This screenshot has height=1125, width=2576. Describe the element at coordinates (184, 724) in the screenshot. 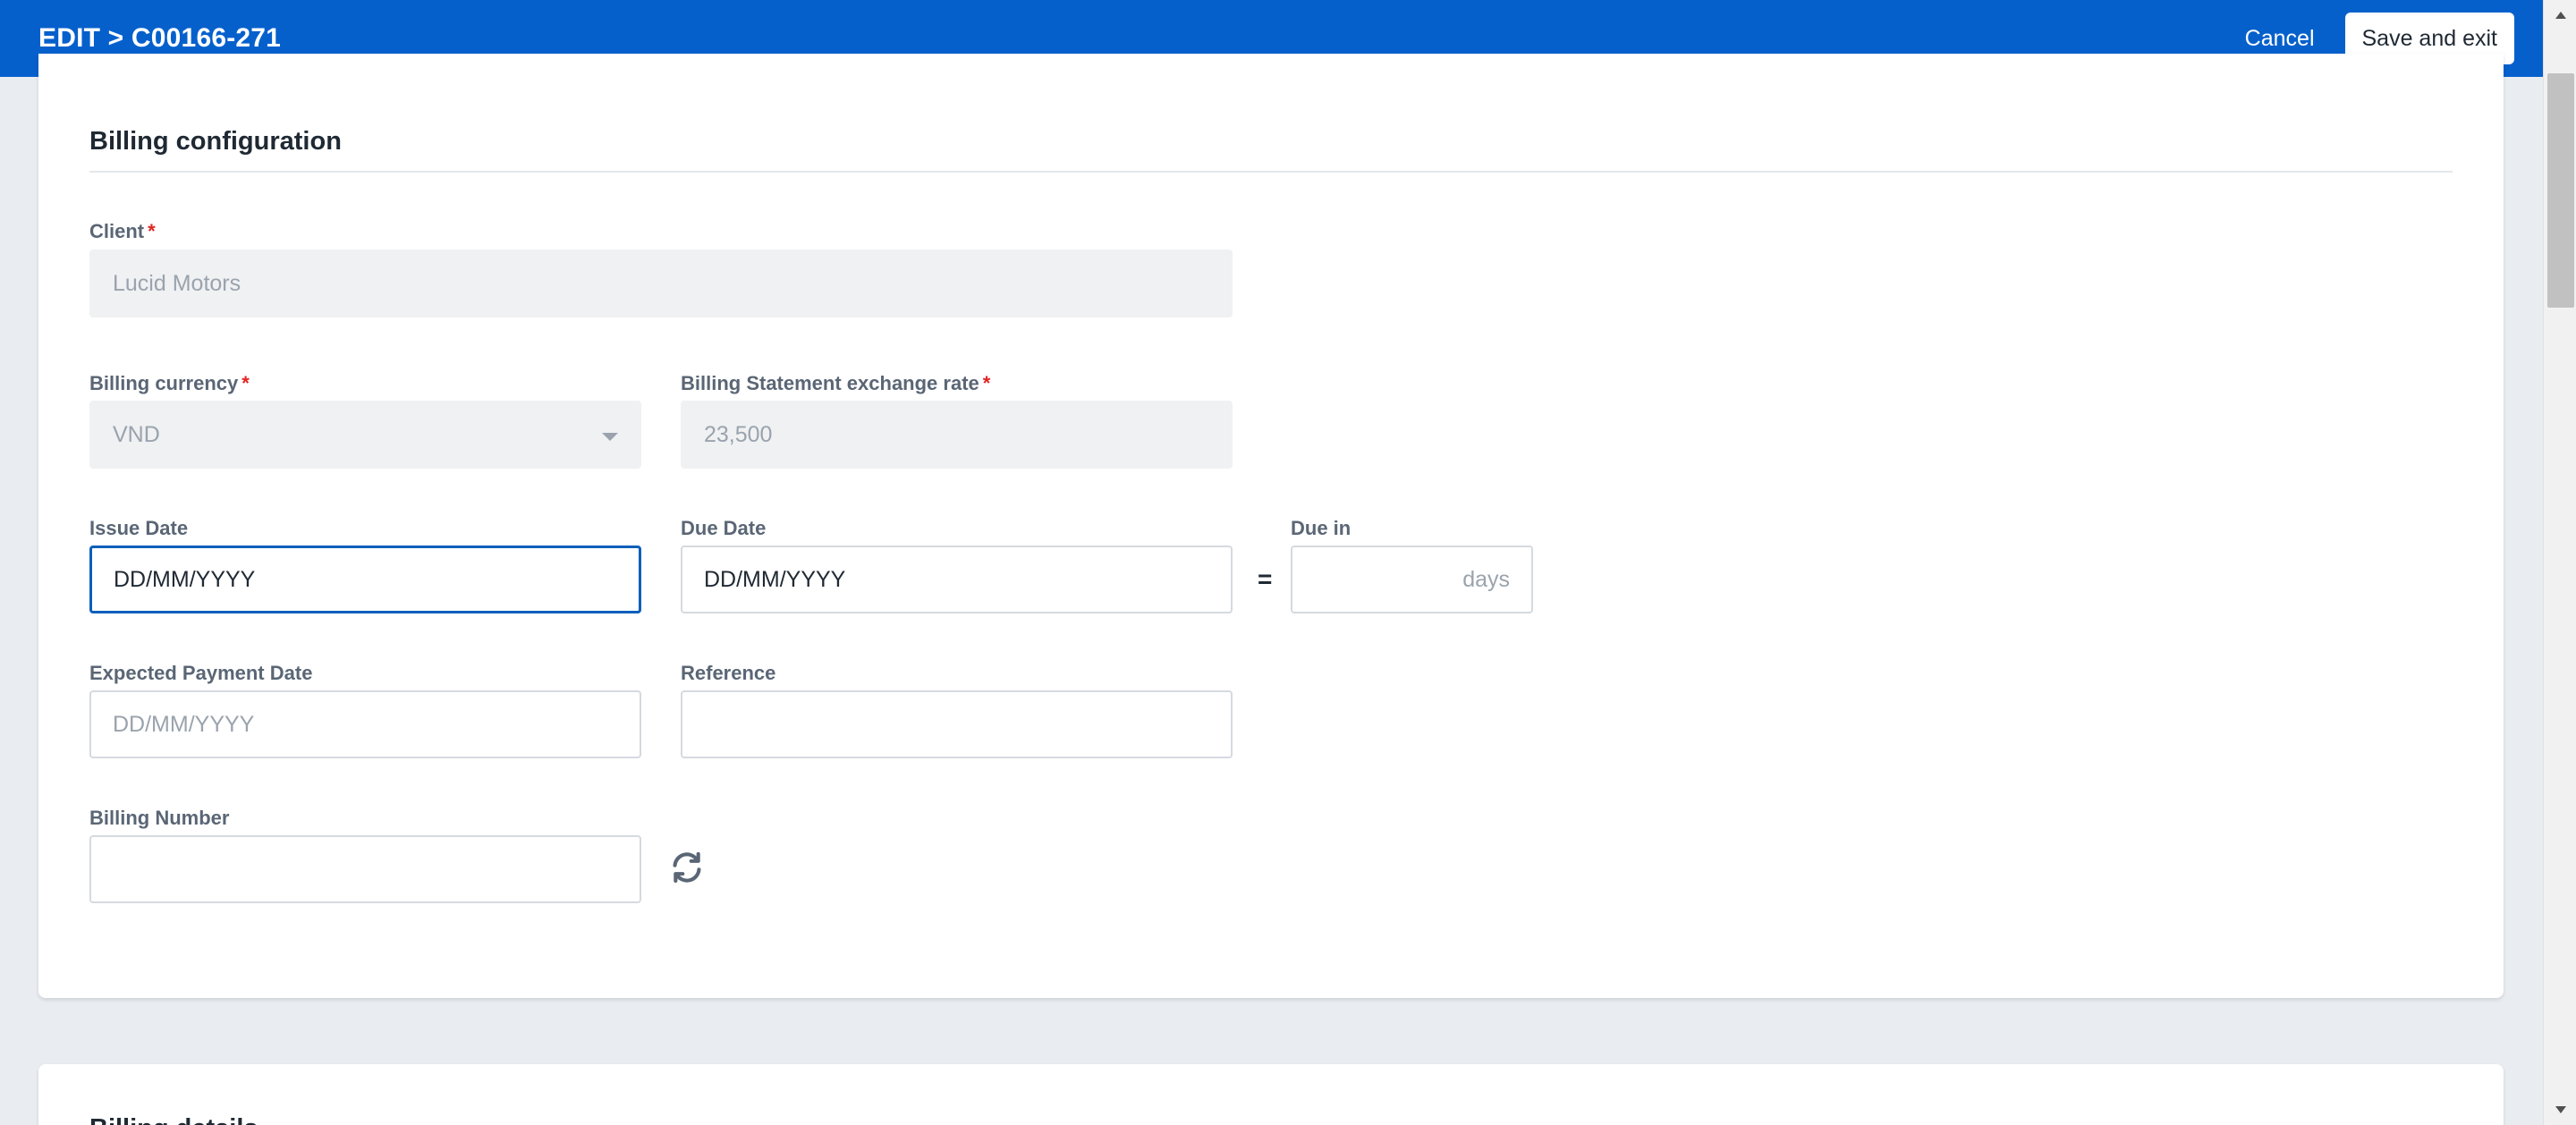

I see `expected-payment-date-placeholder: DD/MM/YYYY` at that location.